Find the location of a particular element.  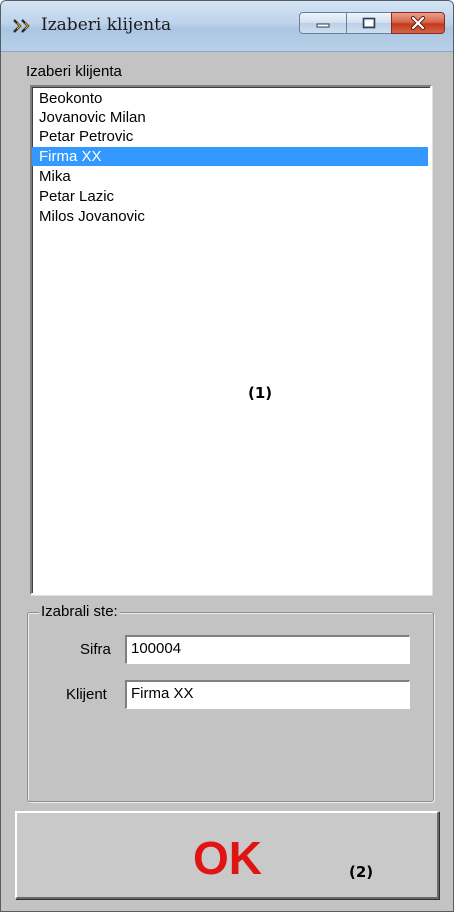

sifra-field: 100004 is located at coordinates (267, 649).